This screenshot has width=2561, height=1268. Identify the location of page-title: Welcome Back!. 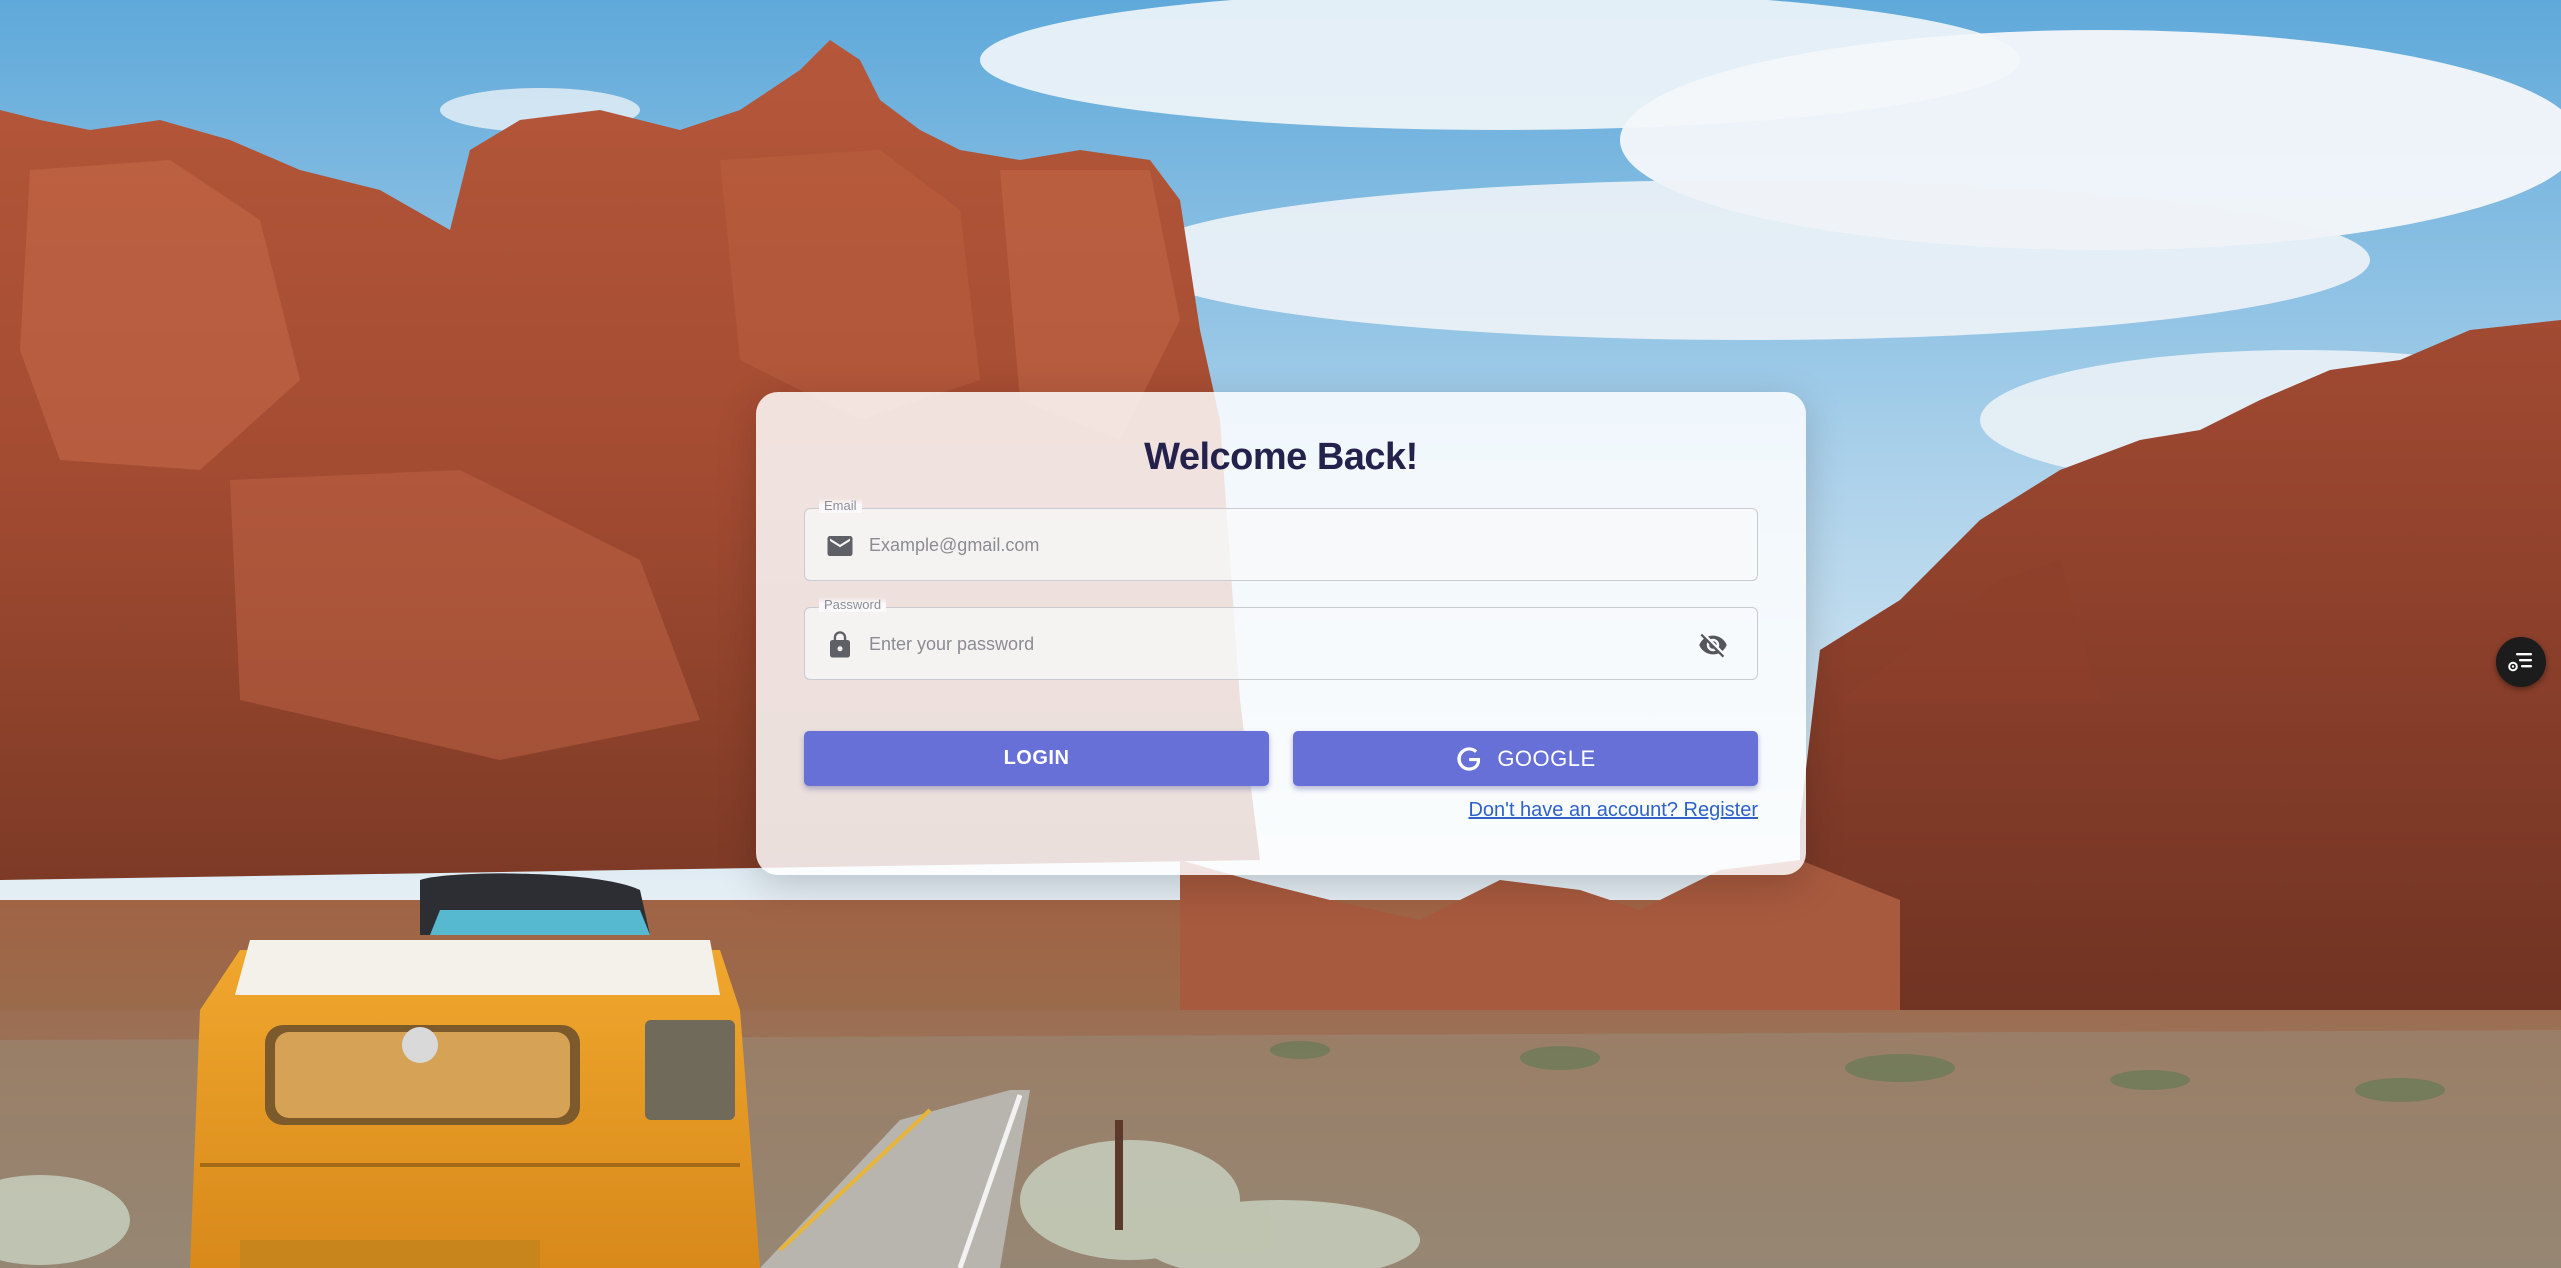
(1281, 457).